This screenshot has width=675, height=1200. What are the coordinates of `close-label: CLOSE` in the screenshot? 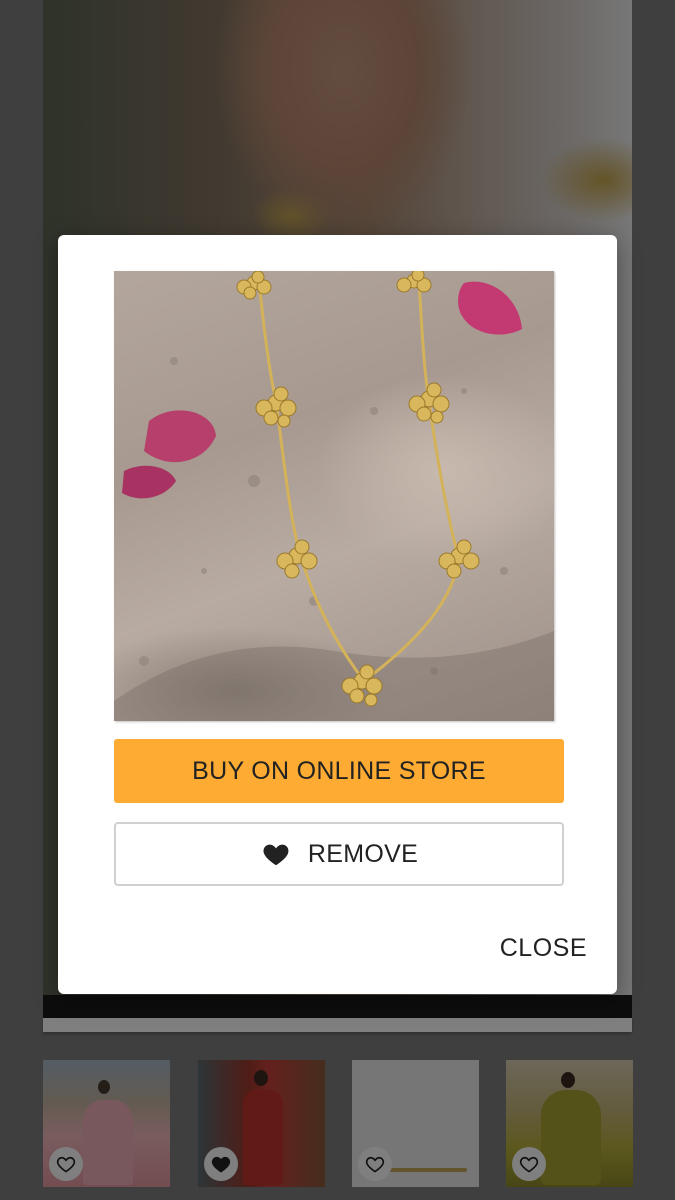 It's located at (543, 947).